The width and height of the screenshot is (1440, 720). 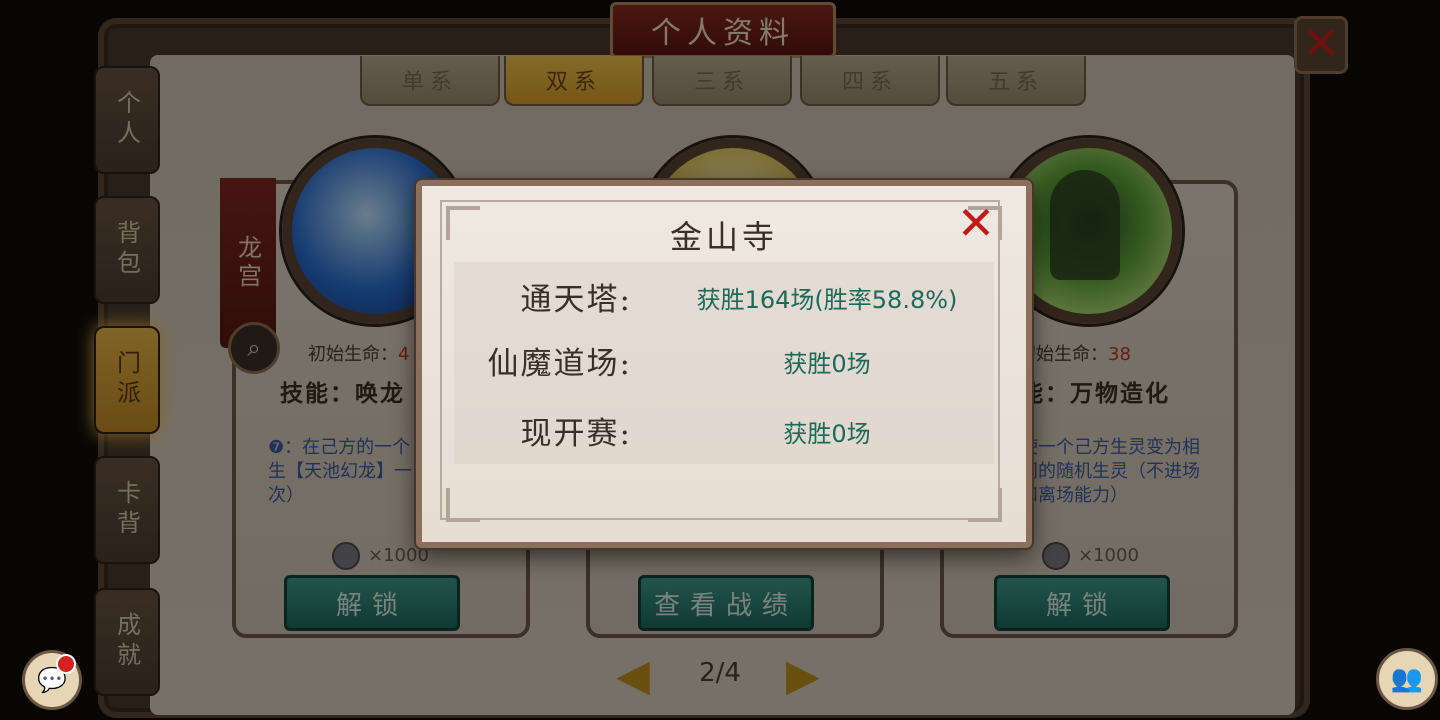 I want to click on stat-value-arena: 获胜0场, so click(x=827, y=364).